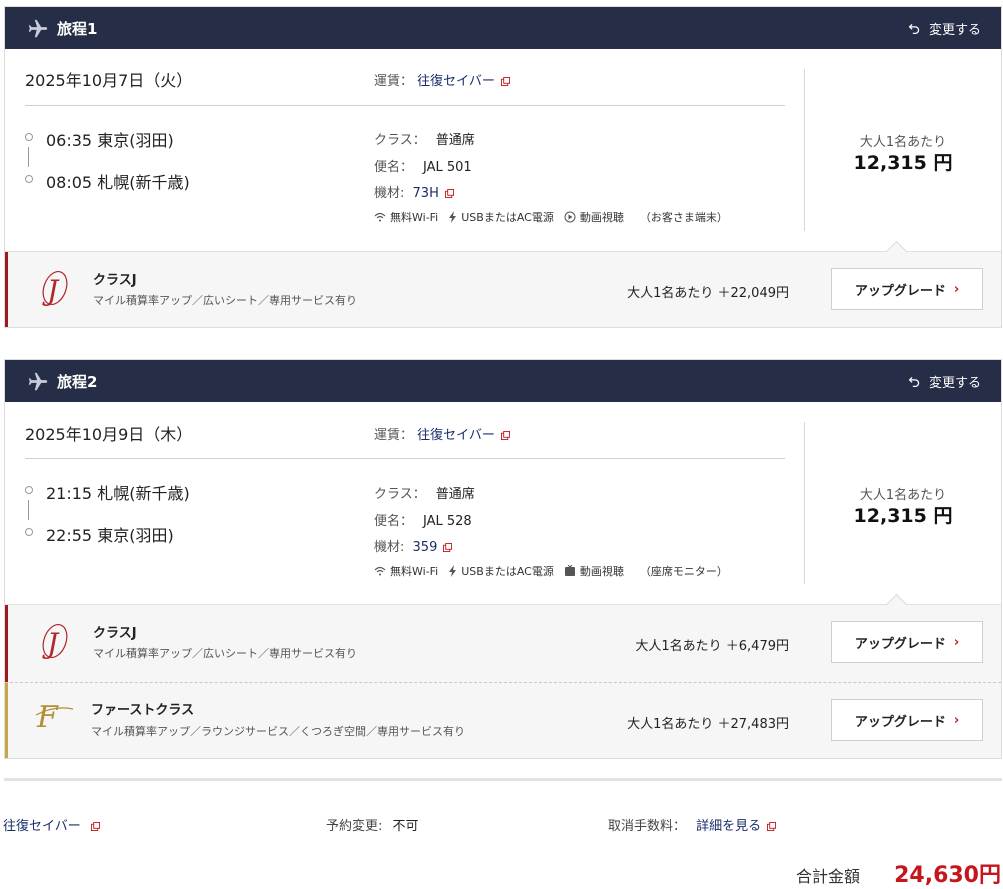 The height and width of the screenshot is (889, 1003). Describe the element at coordinates (683, 571) in the screenshot. I see `amenity-note: （座席モニター）` at that location.